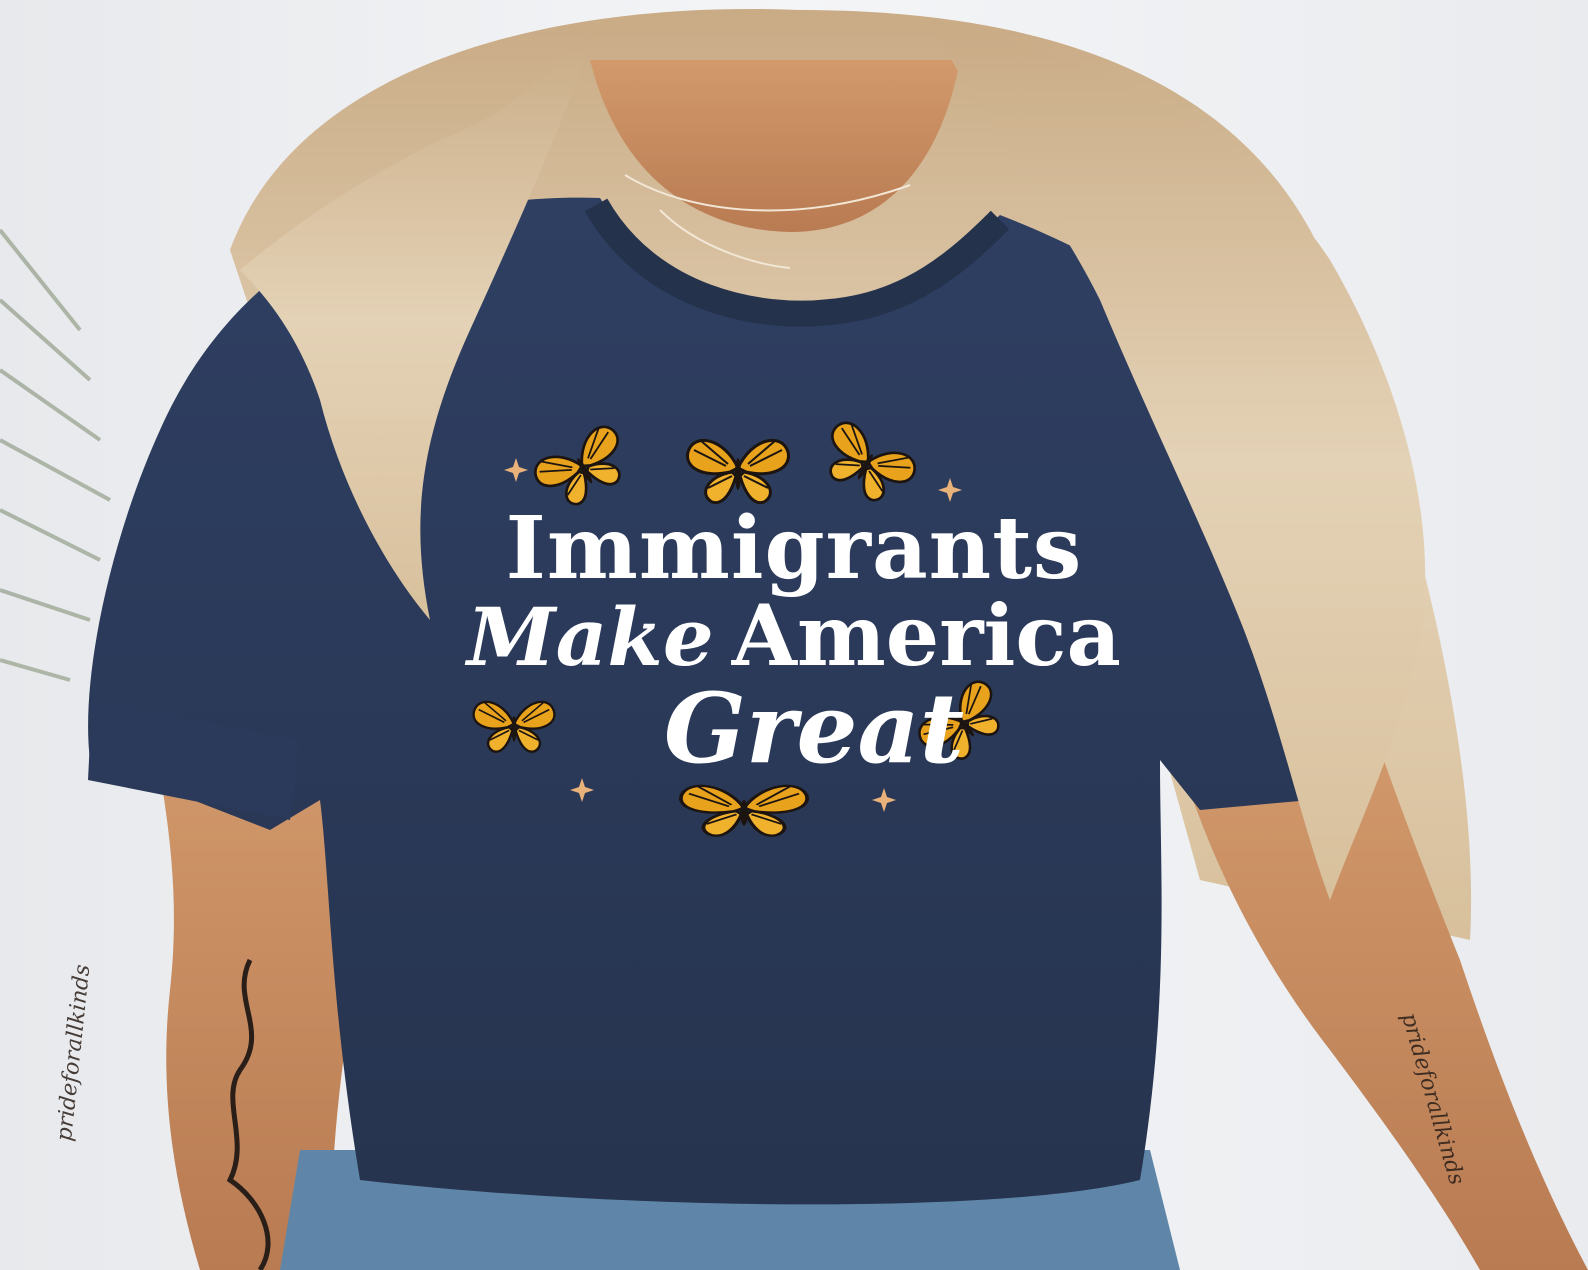 Image resolution: width=1588 pixels, height=1270 pixels. What do you see at coordinates (794, 548) in the screenshot?
I see `shirt-text-line1: Immigrants` at bounding box center [794, 548].